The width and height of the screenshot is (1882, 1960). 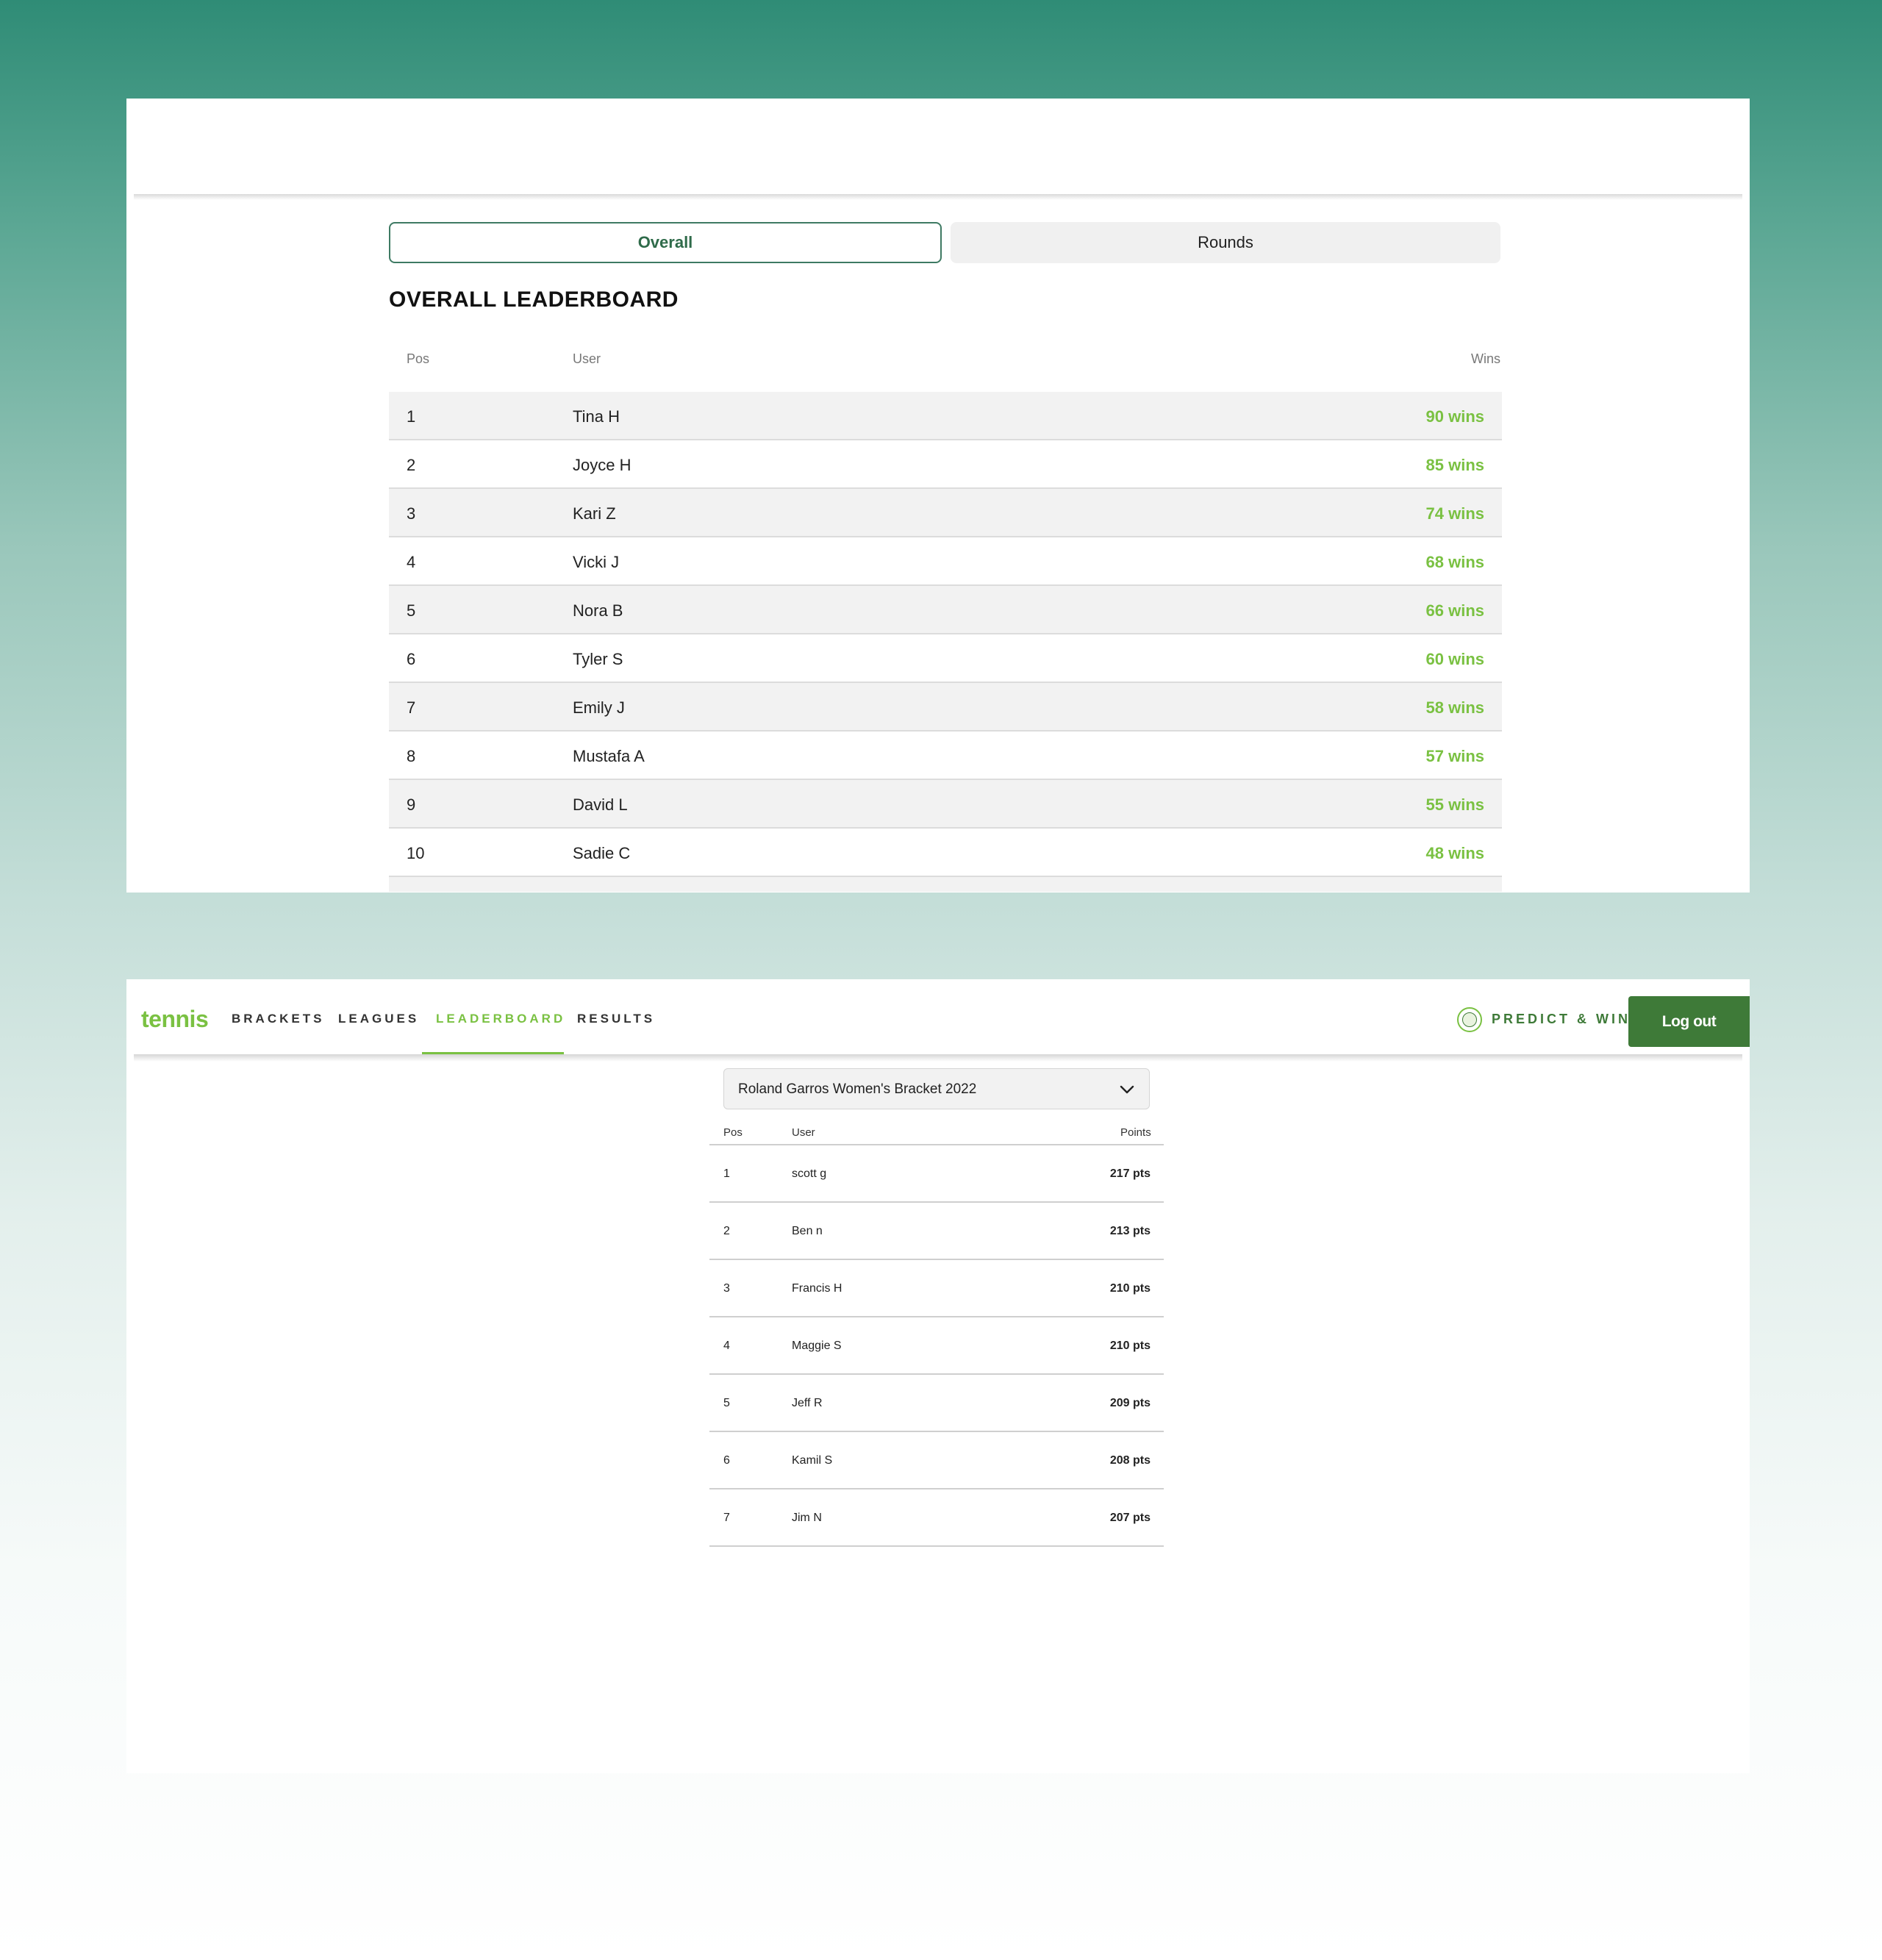 What do you see at coordinates (616, 1019) in the screenshot?
I see `nav-item-results: RESULTS` at bounding box center [616, 1019].